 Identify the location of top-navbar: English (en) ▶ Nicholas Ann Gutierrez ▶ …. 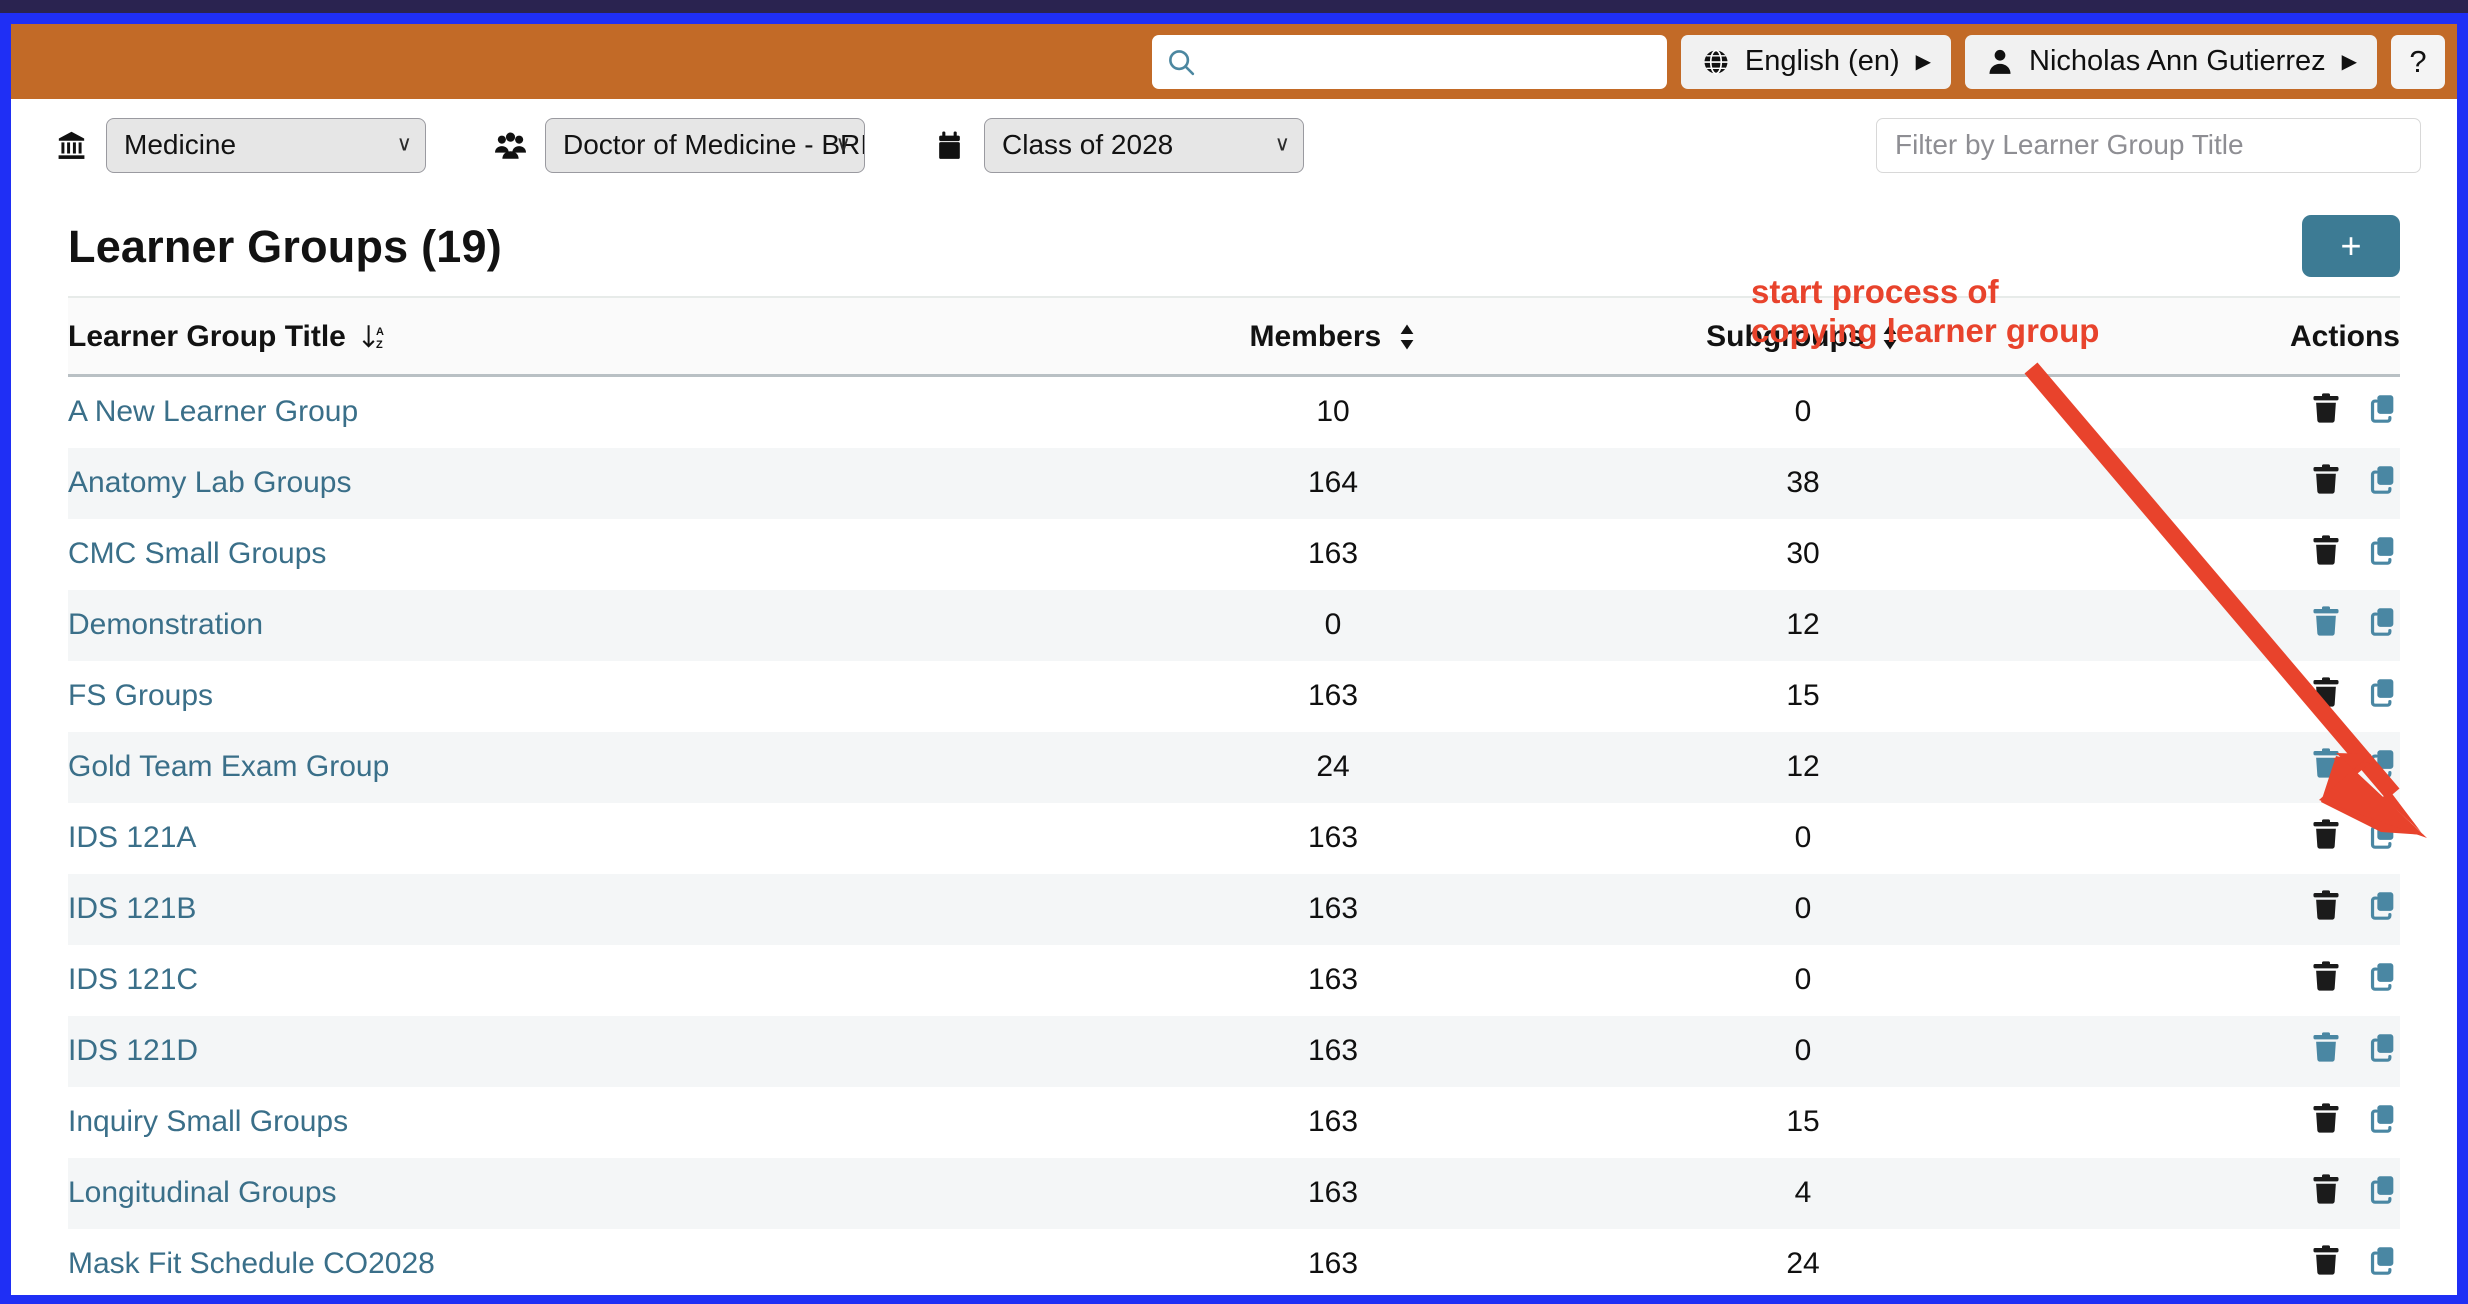
(1234, 61).